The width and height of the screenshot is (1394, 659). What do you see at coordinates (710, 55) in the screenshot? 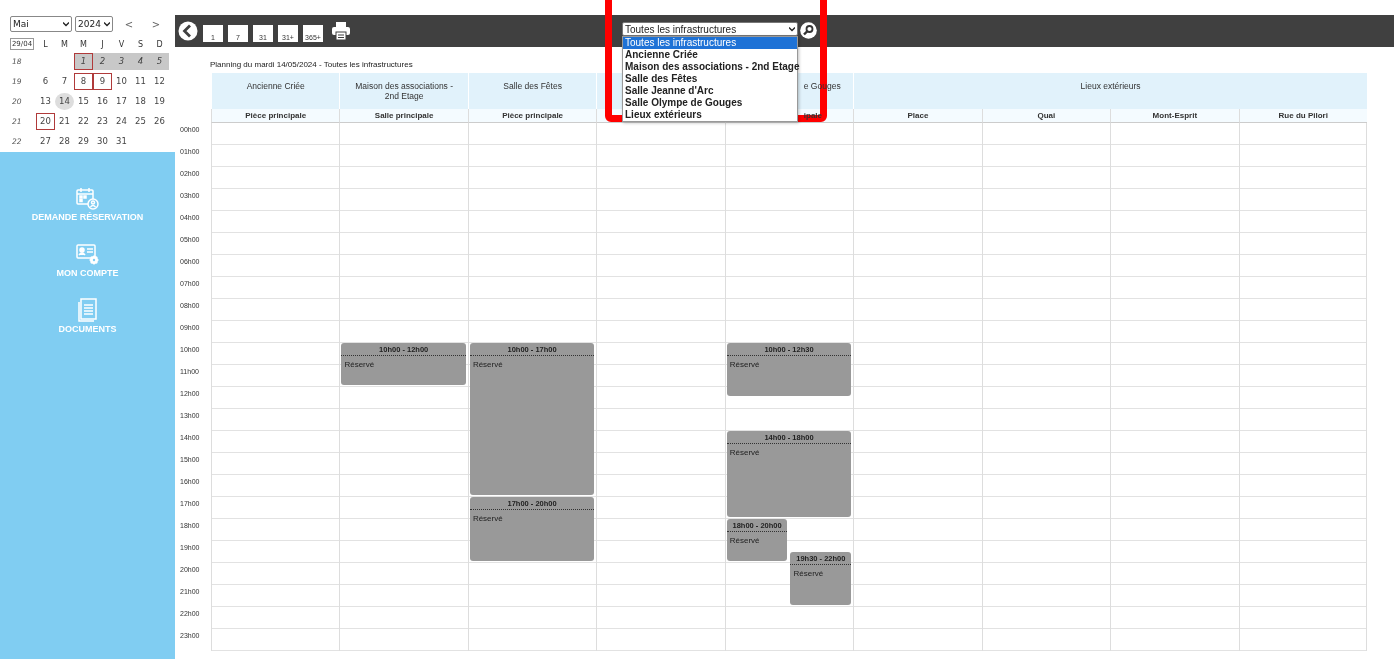
I see `dropdown-option: Ancienne Criée` at bounding box center [710, 55].